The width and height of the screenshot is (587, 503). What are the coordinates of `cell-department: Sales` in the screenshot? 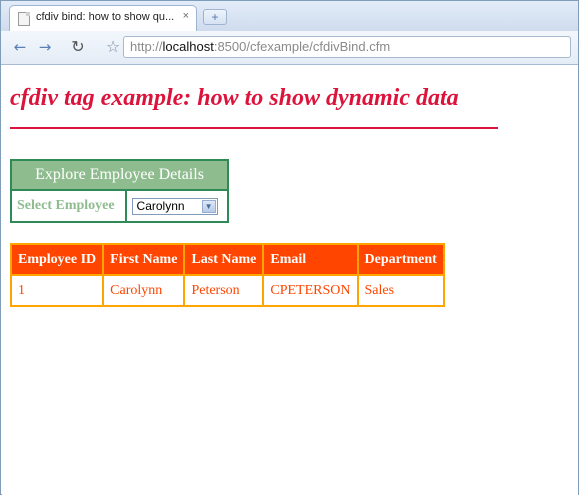 It's located at (400, 290).